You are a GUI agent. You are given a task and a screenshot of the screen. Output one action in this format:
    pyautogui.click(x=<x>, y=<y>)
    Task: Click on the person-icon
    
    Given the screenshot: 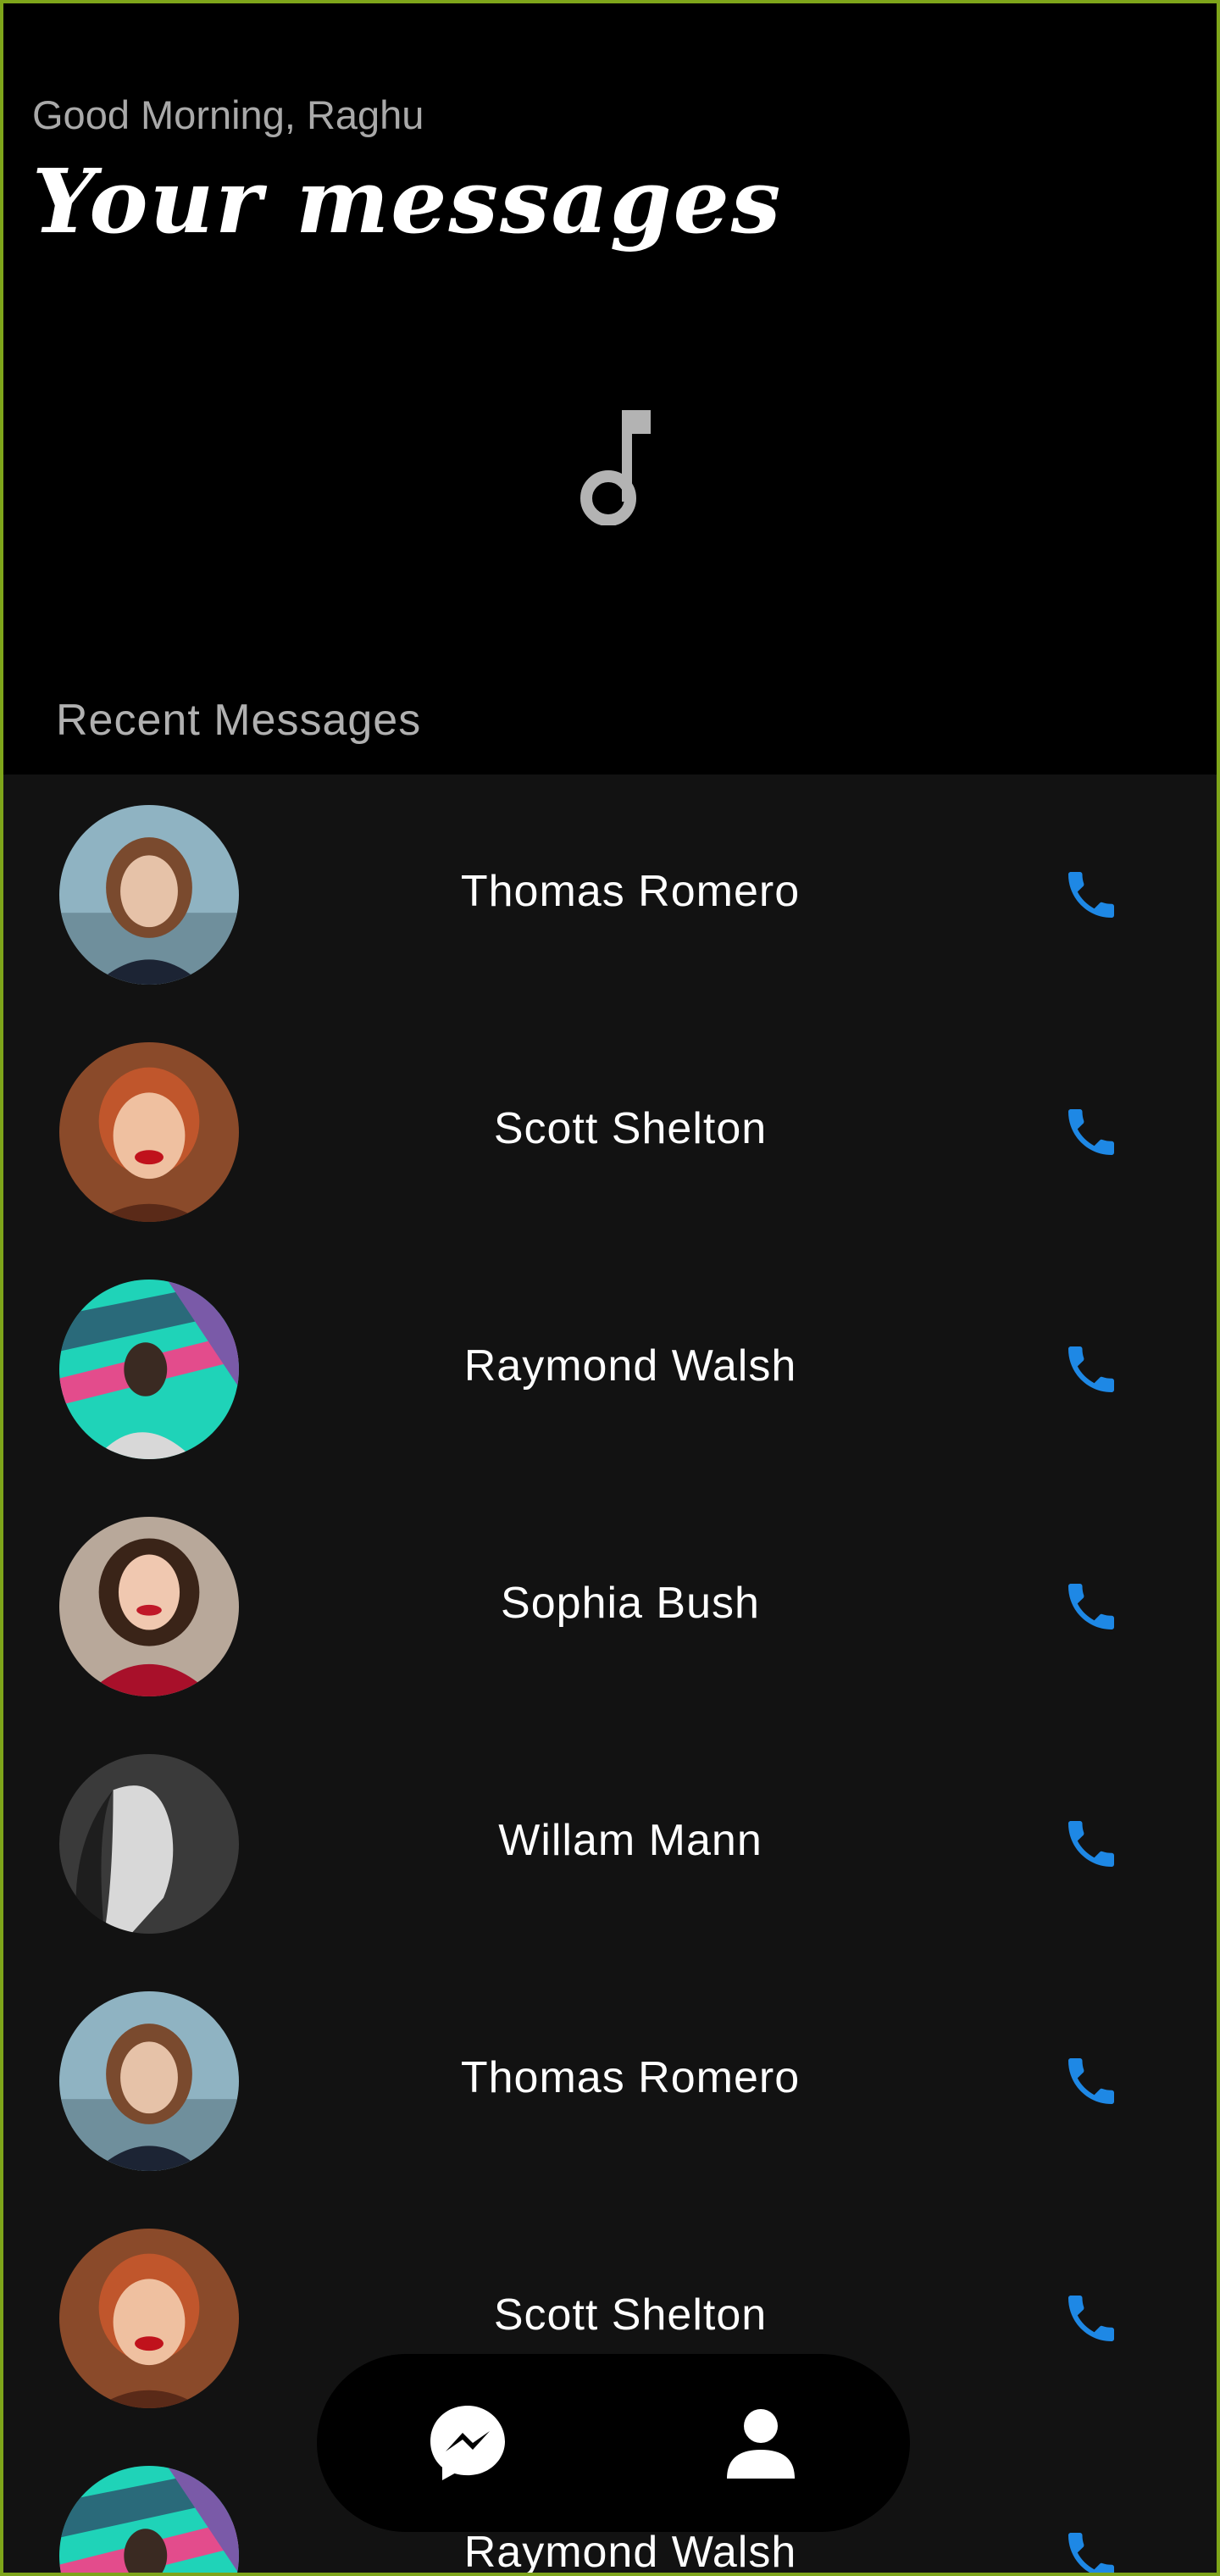 What is the action you would take?
    pyautogui.click(x=760, y=2443)
    